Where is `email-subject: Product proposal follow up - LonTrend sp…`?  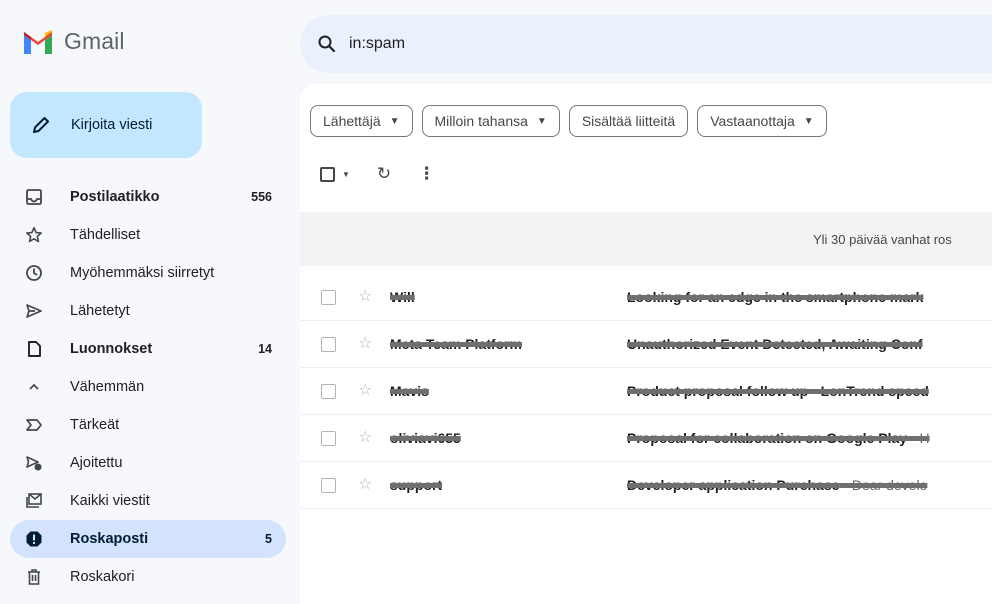
email-subject: Product proposal follow up - LonTrend sp… is located at coordinates (778, 391).